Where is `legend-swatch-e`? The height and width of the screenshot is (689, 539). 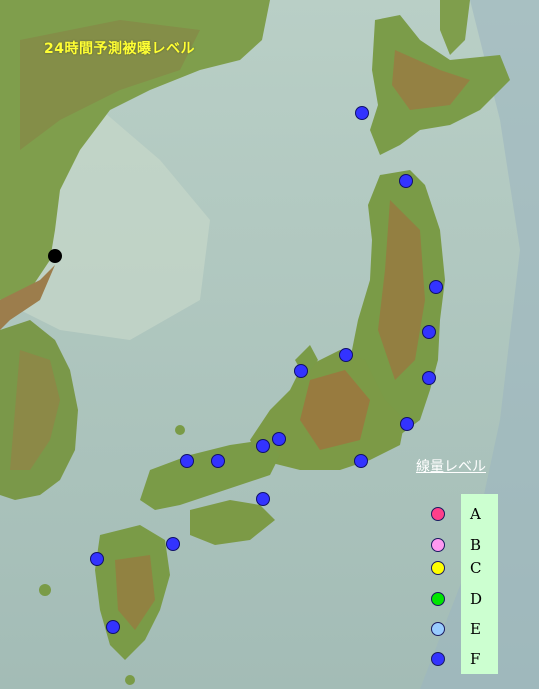 legend-swatch-e is located at coordinates (438, 629).